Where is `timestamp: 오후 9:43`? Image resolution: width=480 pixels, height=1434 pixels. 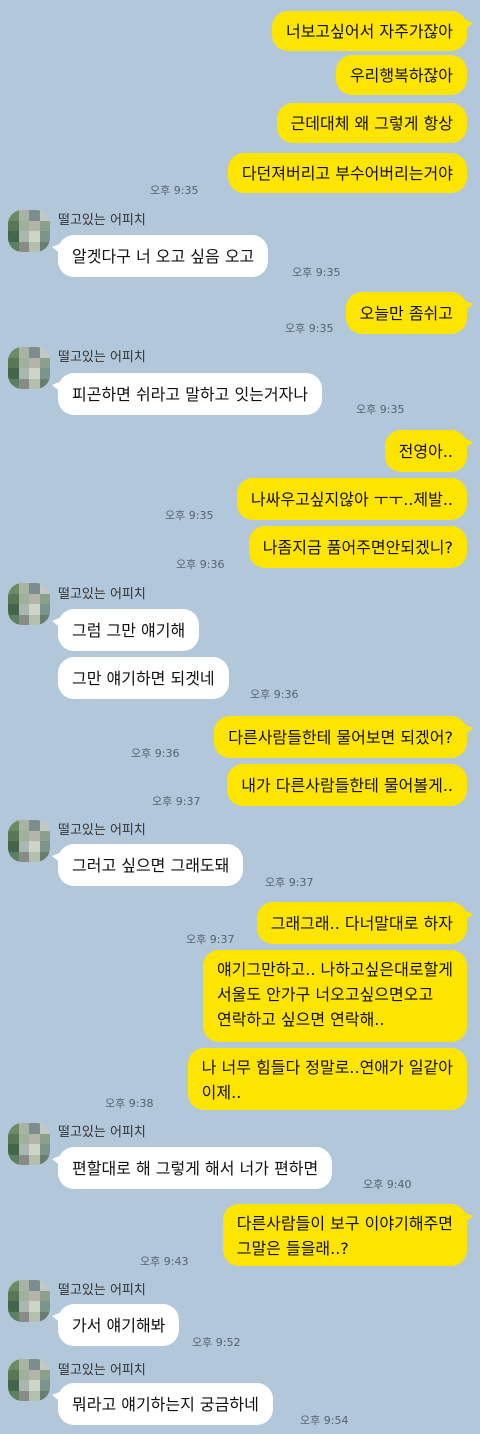
timestamp: 오후 9:43 is located at coordinates (164, 1261).